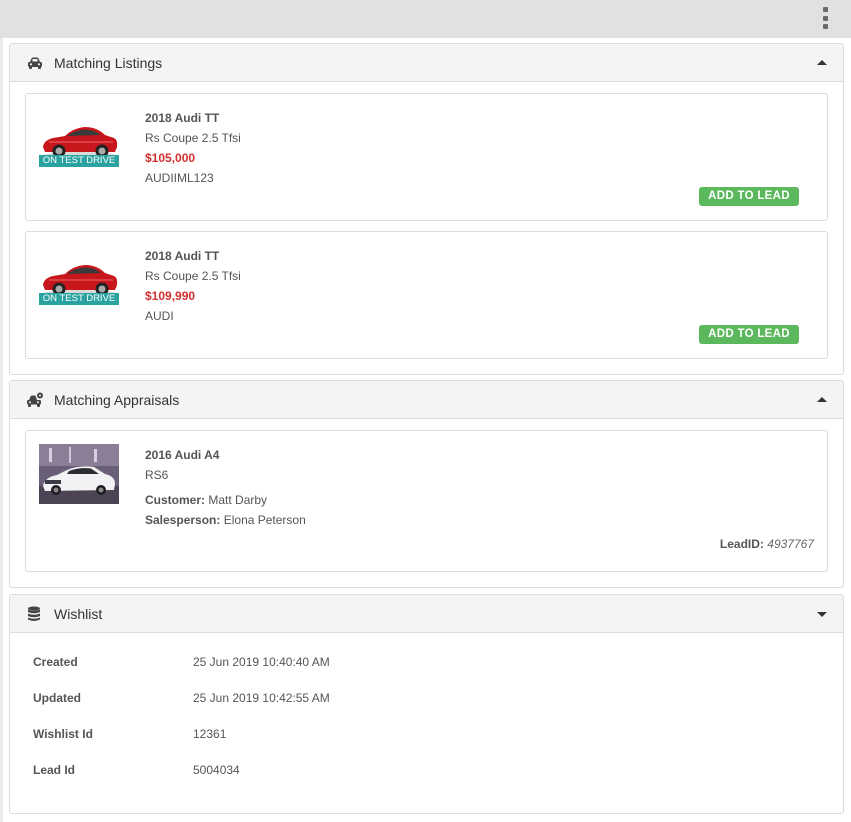  What do you see at coordinates (261, 662) in the screenshot?
I see `wishlist-value: 25 Jun 2019 10:40:40 AM` at bounding box center [261, 662].